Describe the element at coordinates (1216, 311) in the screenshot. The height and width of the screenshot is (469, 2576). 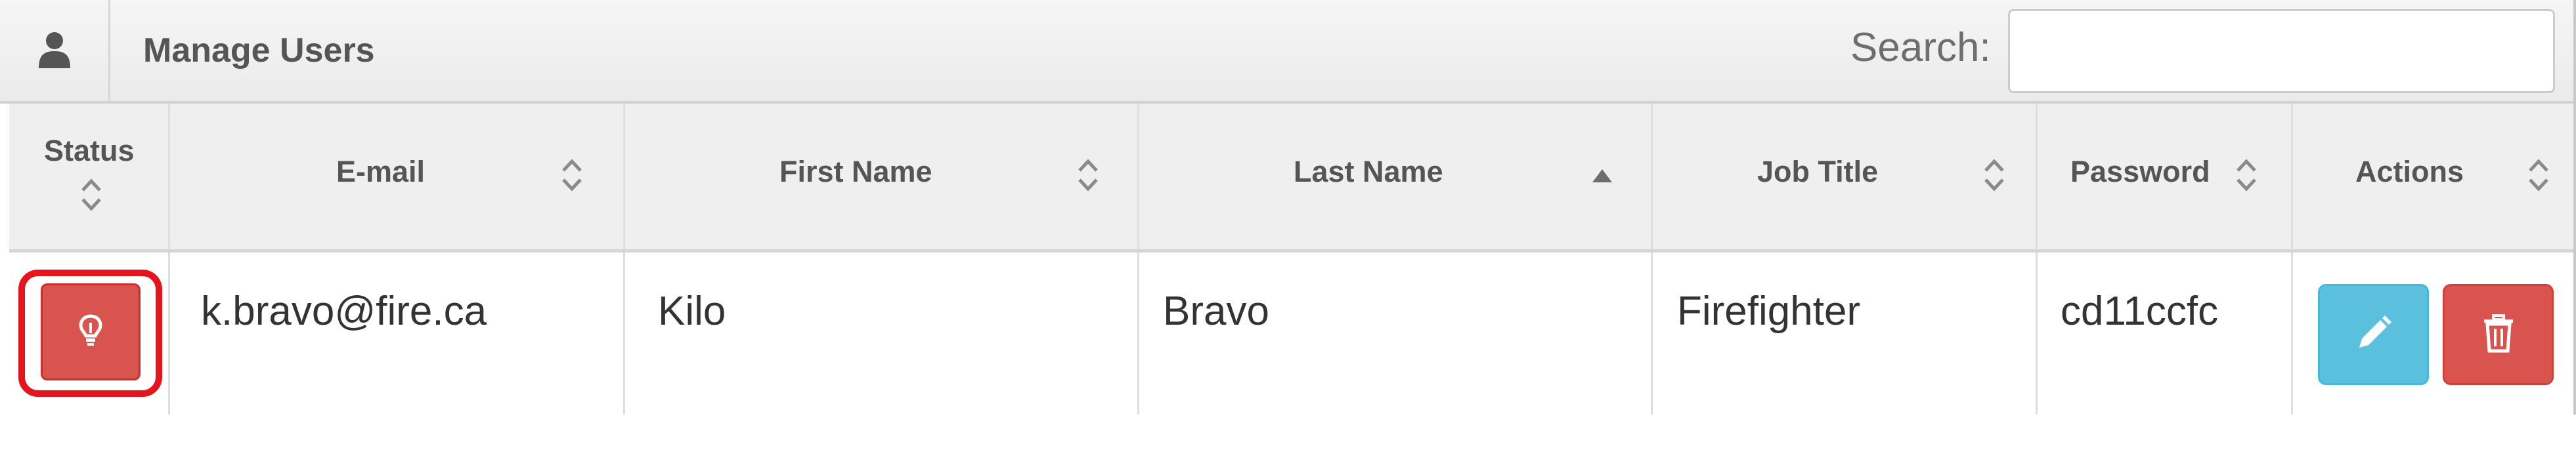
I see `last-name-value: Bravo` at that location.